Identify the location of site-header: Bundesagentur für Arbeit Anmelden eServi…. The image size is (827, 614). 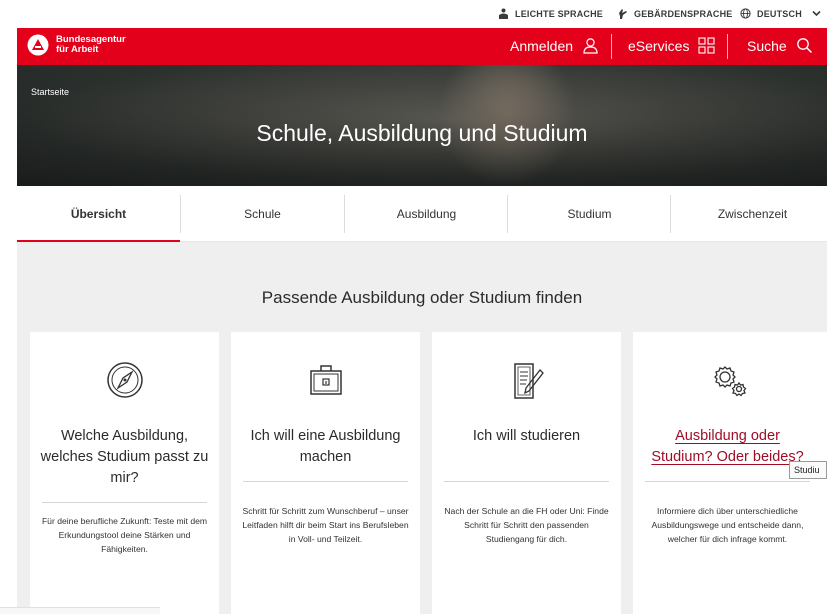
(422, 46).